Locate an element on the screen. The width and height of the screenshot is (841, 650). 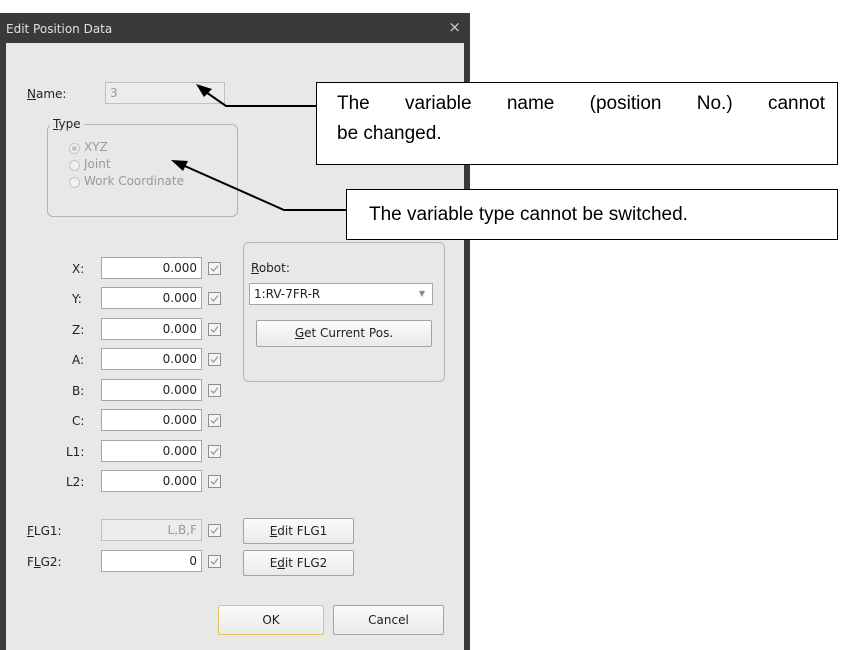
name-note-line2: be changed. is located at coordinates (389, 133).